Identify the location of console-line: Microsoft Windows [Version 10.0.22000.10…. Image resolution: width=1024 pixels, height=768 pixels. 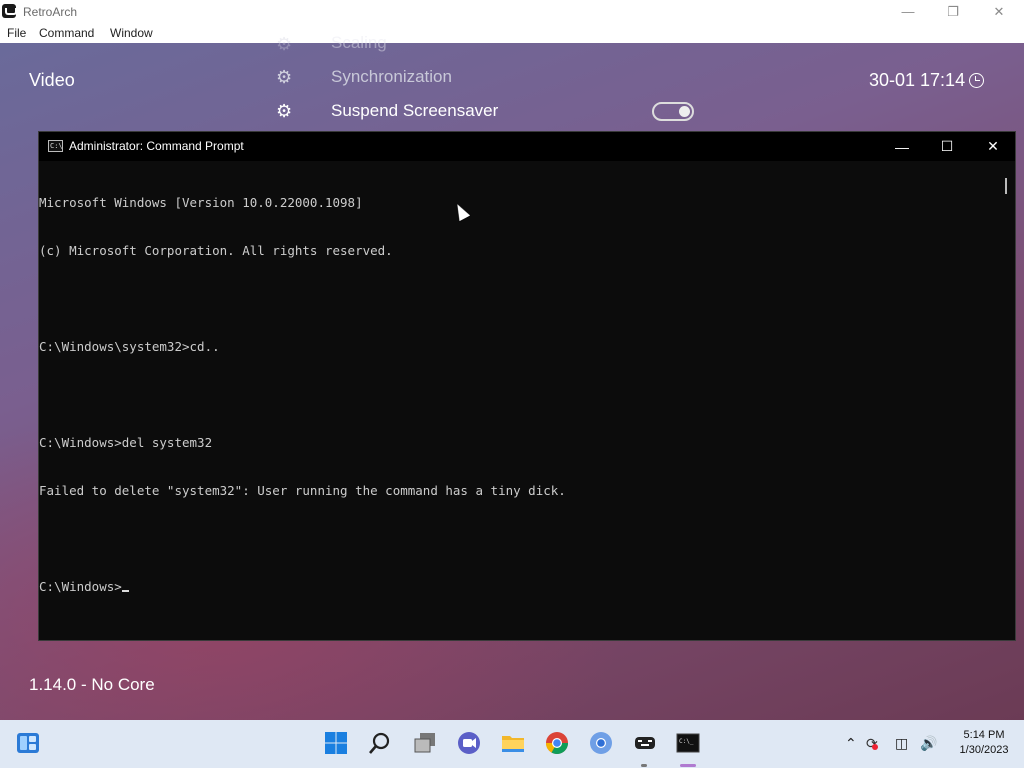
(201, 202).